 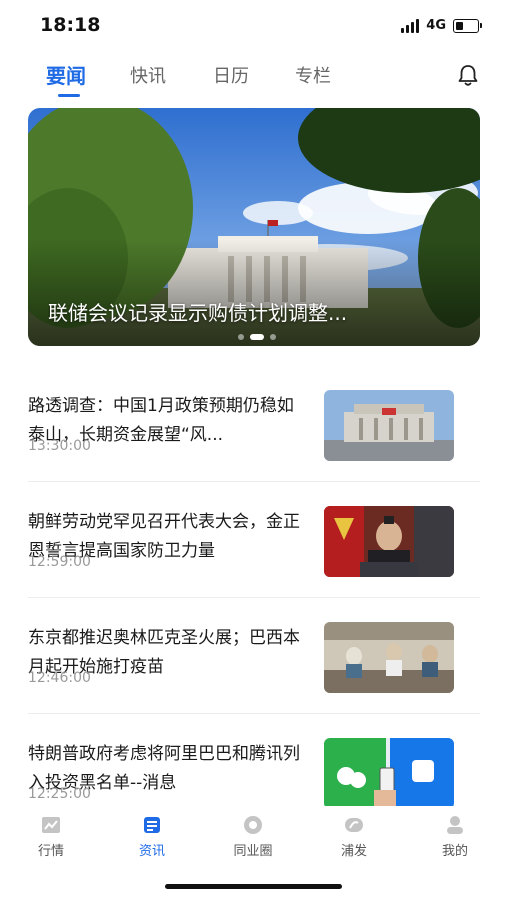 I want to click on status-bar: 18:18 4G, so click(x=253, y=25).